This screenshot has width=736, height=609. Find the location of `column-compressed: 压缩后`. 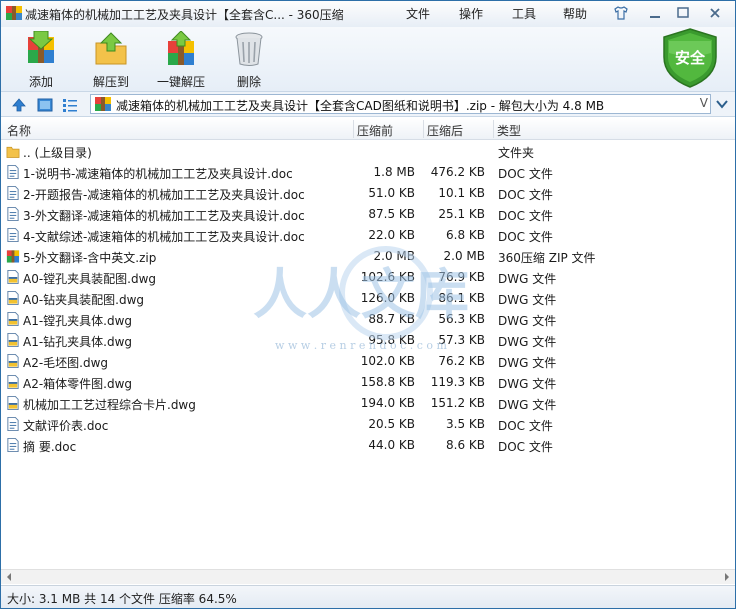

column-compressed: 压缩后 is located at coordinates (445, 130).